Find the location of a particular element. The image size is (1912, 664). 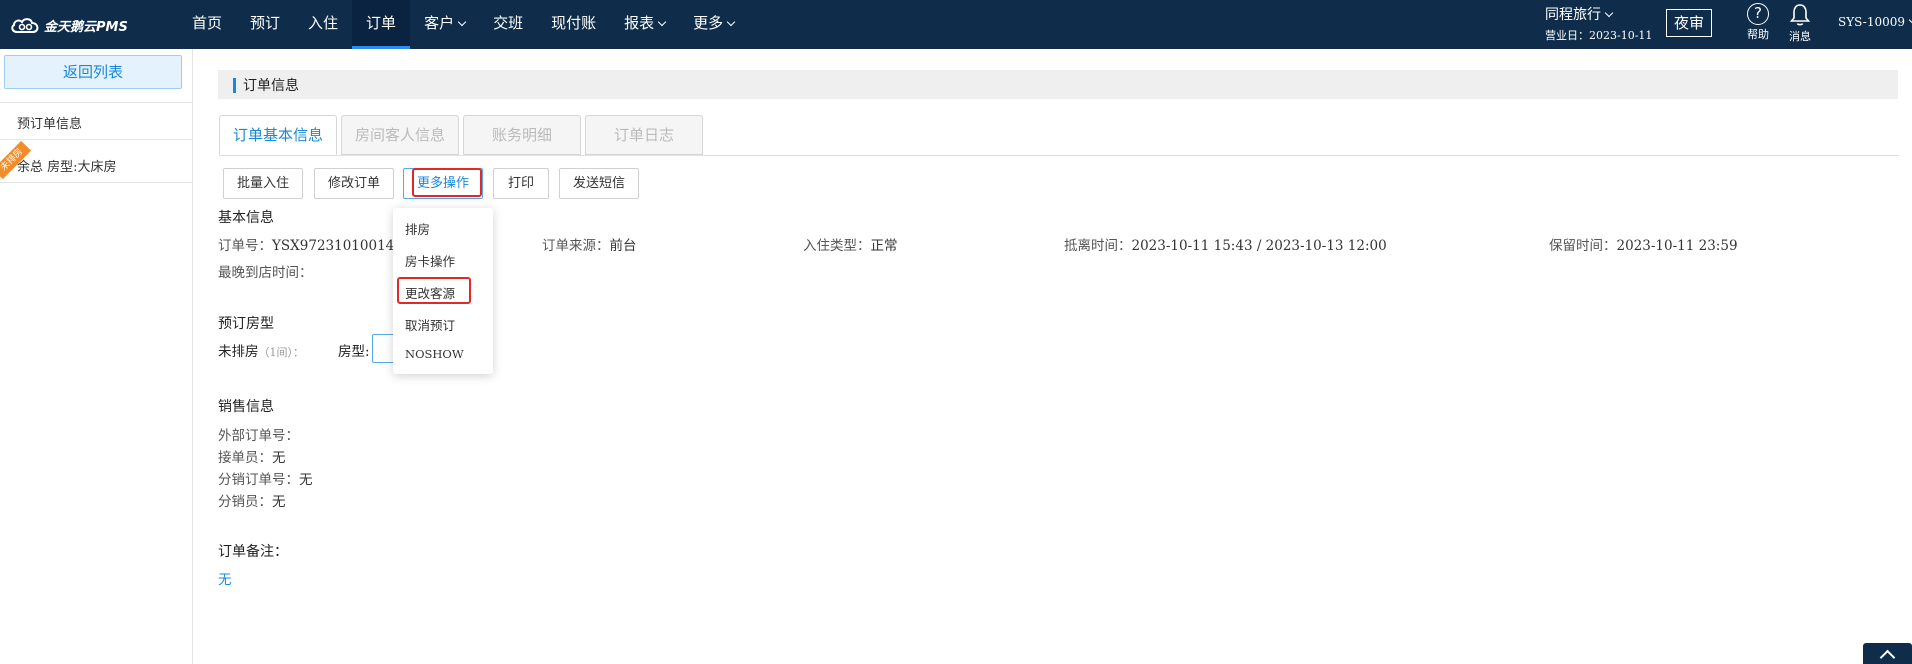

unassigned-rooms-field: 未排房（1间）： is located at coordinates (261, 352).